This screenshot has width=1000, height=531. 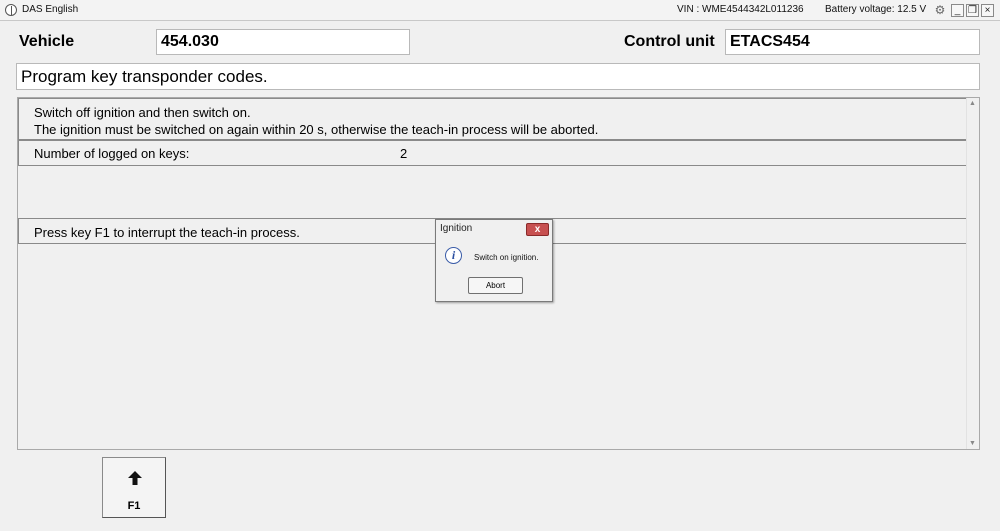 What do you see at coordinates (940, 10) in the screenshot?
I see `gear-icon: ⚙` at bounding box center [940, 10].